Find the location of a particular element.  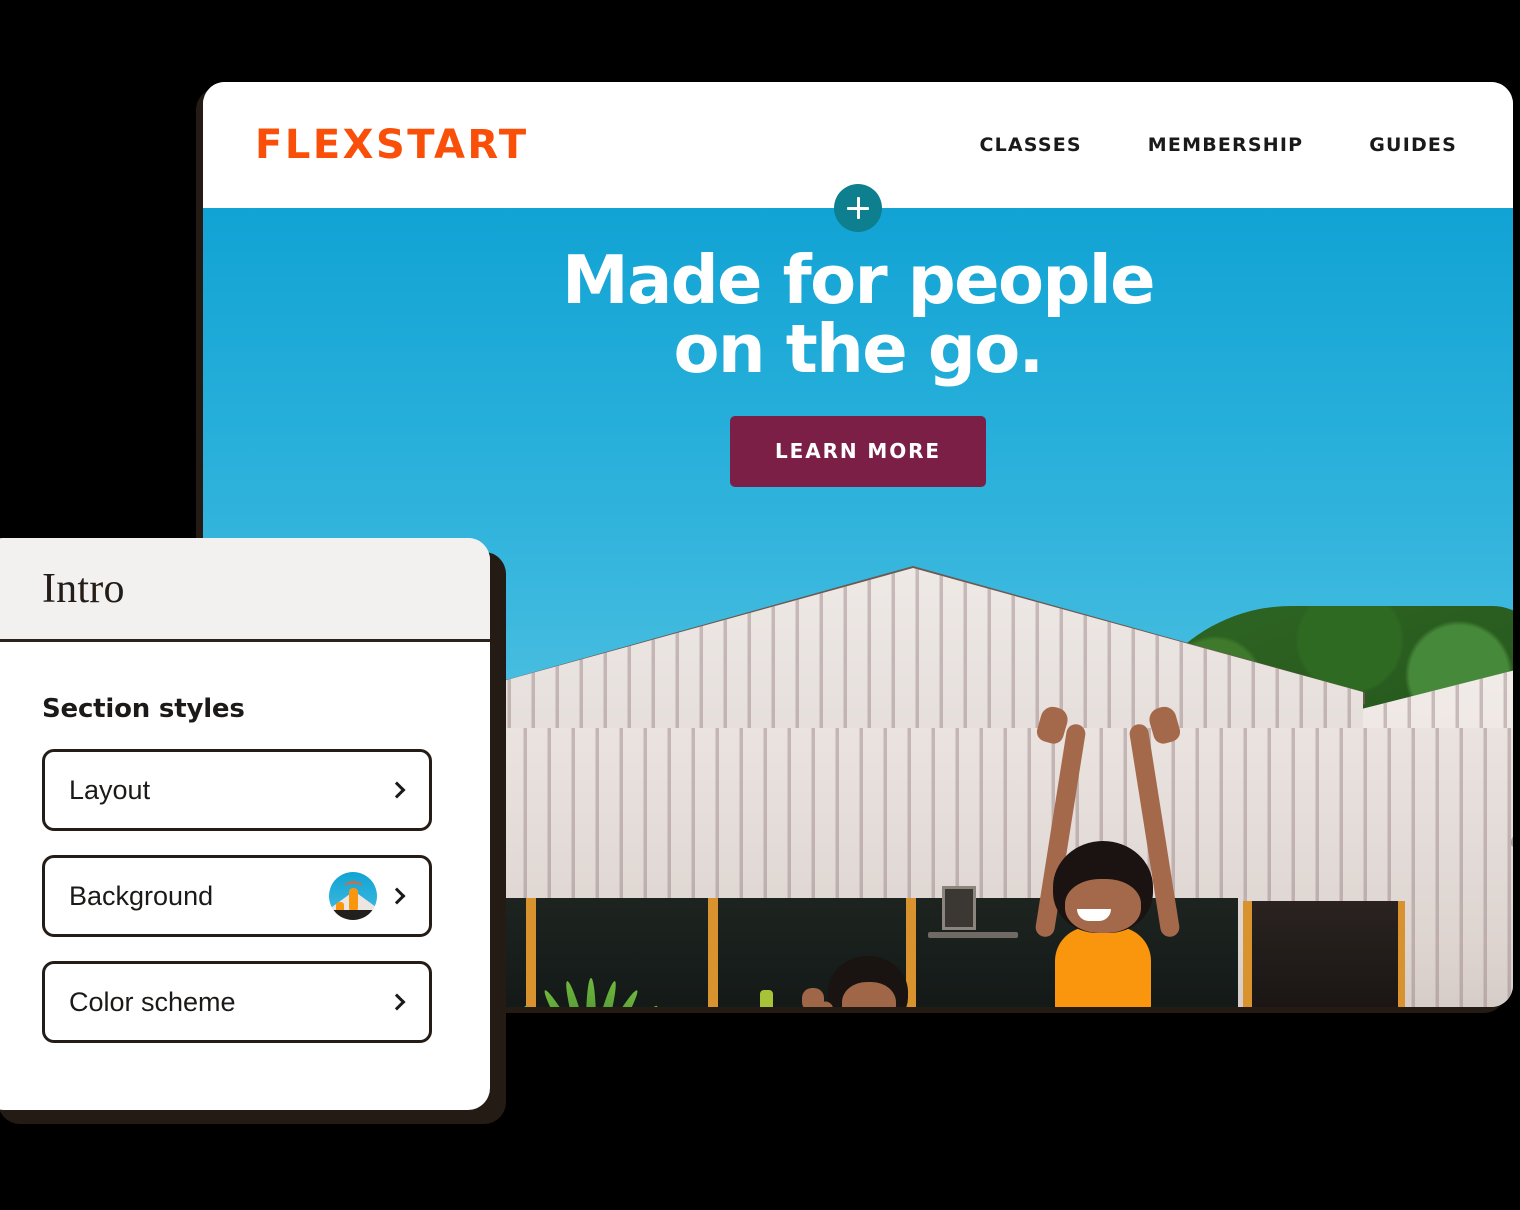

option-row-background: Background is located at coordinates (237, 896).